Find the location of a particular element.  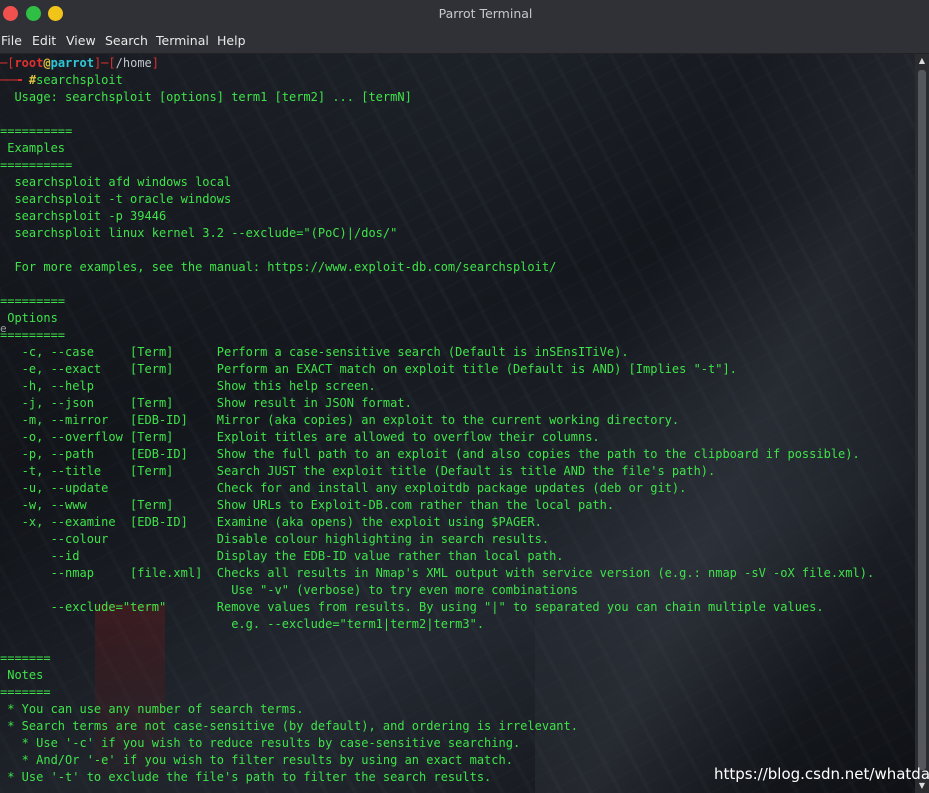

prompt-line-2: ──╼ #searchsploit is located at coordinates (61, 80).